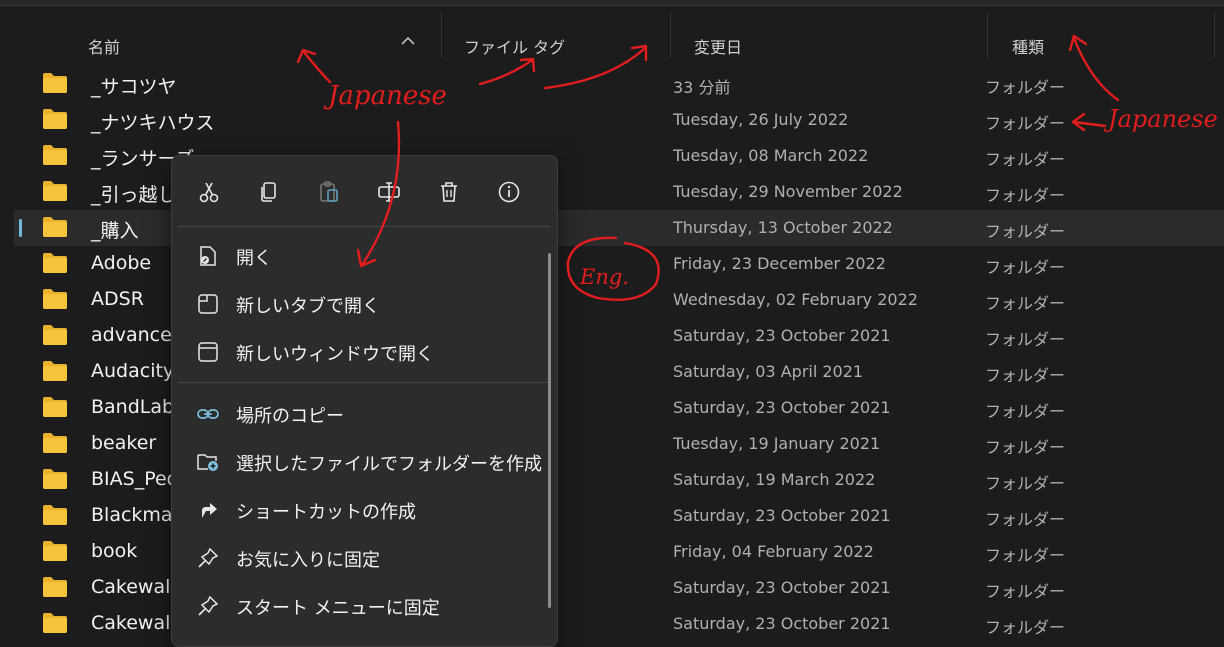  Describe the element at coordinates (761, 119) in the screenshot. I see `modified-date: Tuesday, 26 July 2022` at that location.